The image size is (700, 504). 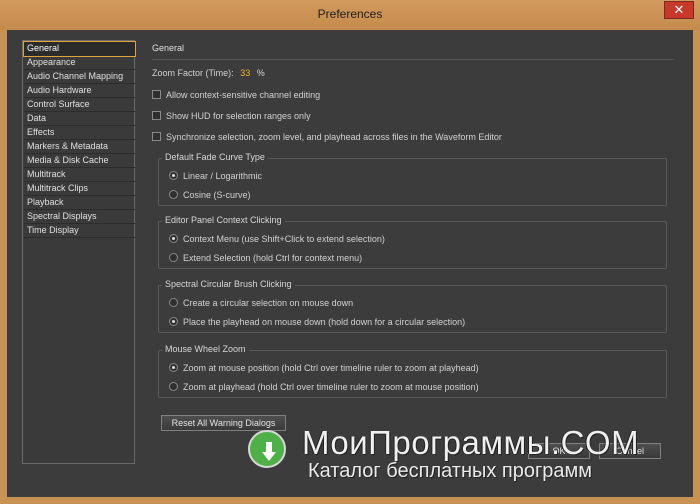 I want to click on category-item-effects: Effects, so click(x=79, y=133).